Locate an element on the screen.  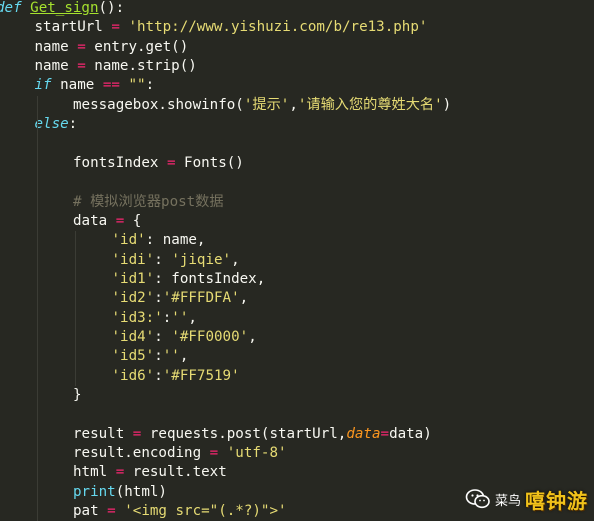
code-line: 'id1': fontsIndex, is located at coordinates (189, 279).